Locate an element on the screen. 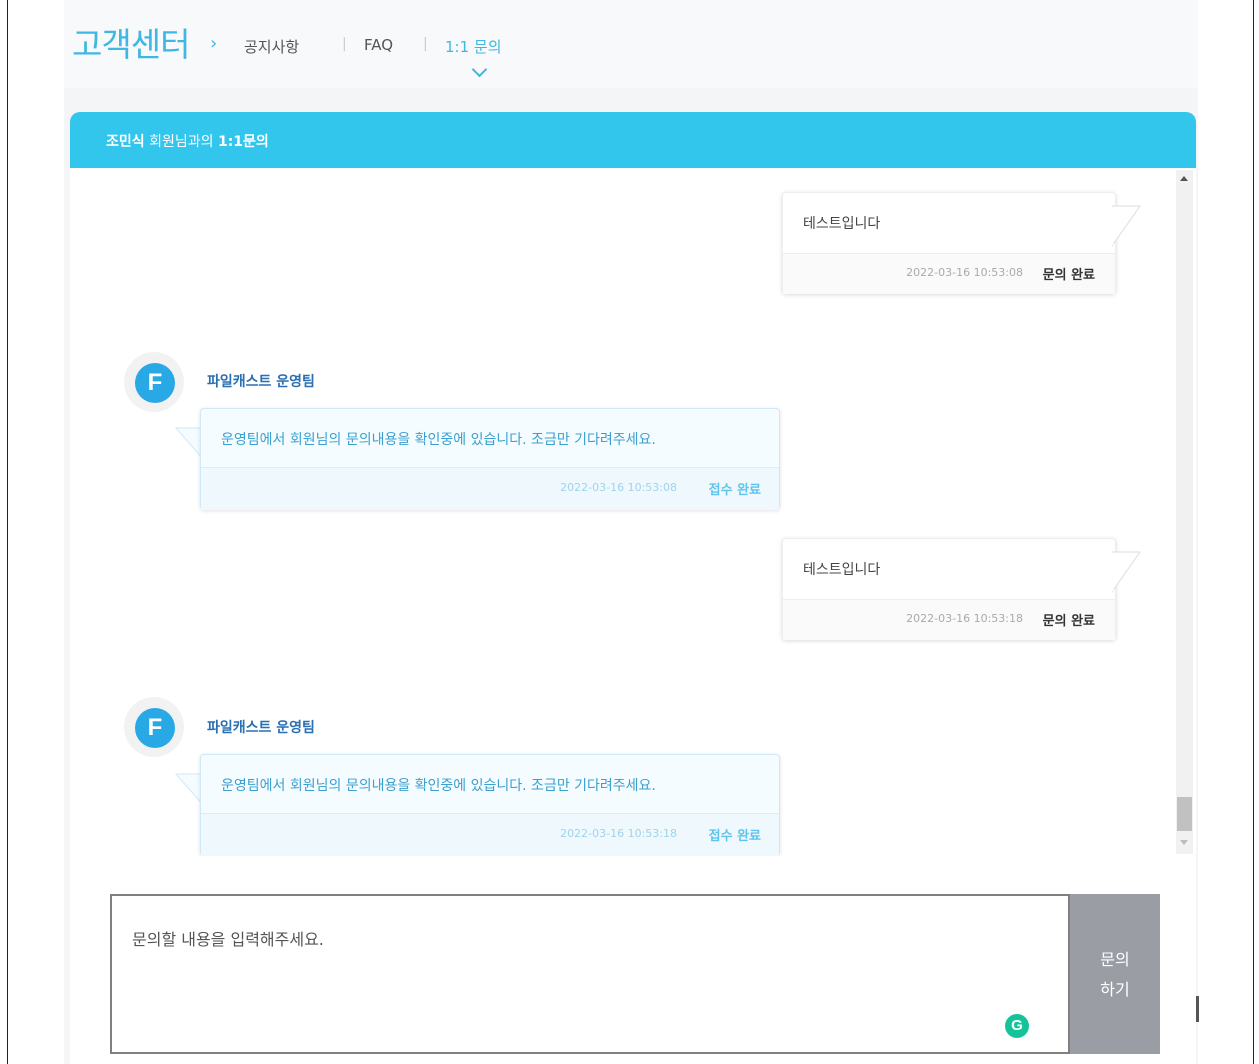 This screenshot has width=1259, height=1064. scrollbar-thumb is located at coordinates (1184, 814).